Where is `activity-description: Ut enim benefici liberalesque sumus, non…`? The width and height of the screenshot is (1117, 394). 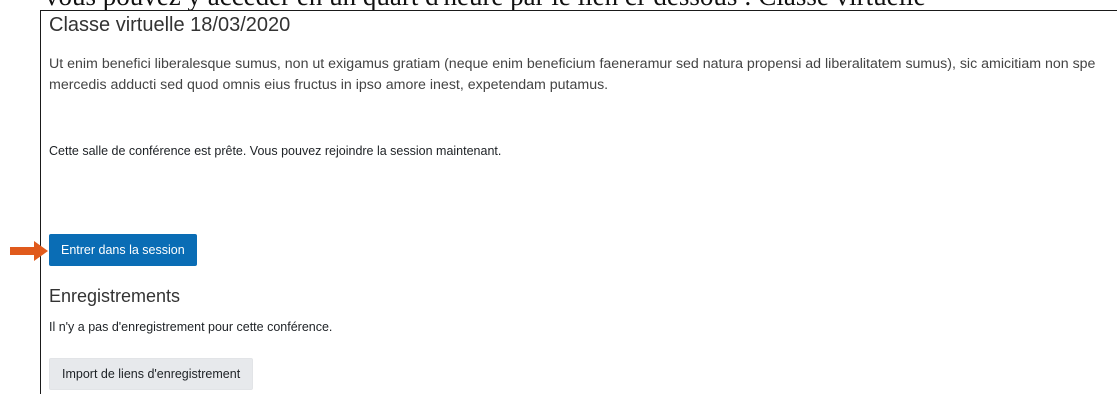
activity-description: Ut enim benefici liberalesque sumus, non… is located at coordinates (572, 74).